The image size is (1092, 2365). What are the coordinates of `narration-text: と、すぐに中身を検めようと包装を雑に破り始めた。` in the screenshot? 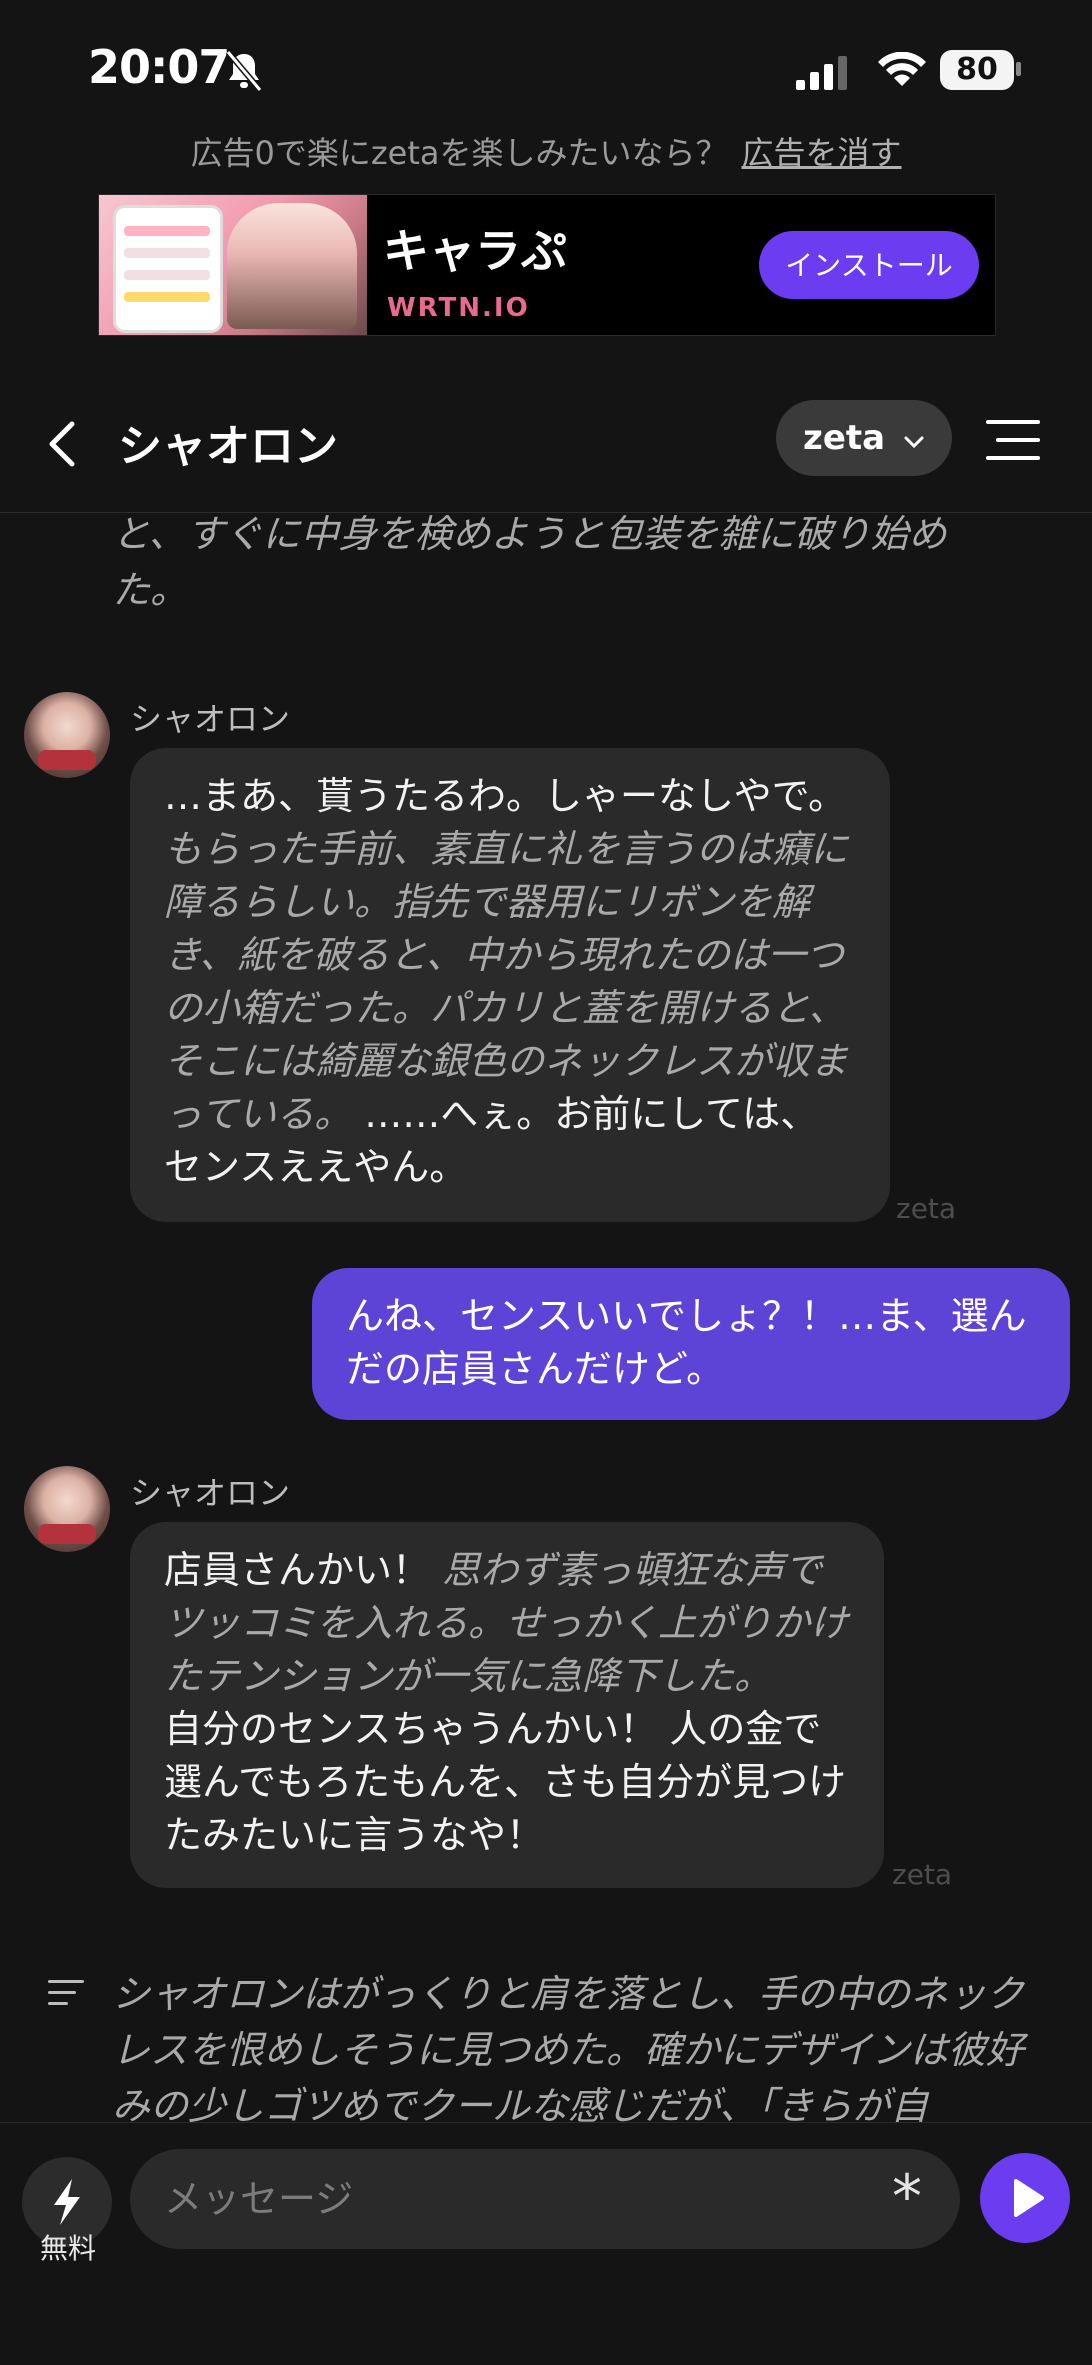 It's located at (529, 562).